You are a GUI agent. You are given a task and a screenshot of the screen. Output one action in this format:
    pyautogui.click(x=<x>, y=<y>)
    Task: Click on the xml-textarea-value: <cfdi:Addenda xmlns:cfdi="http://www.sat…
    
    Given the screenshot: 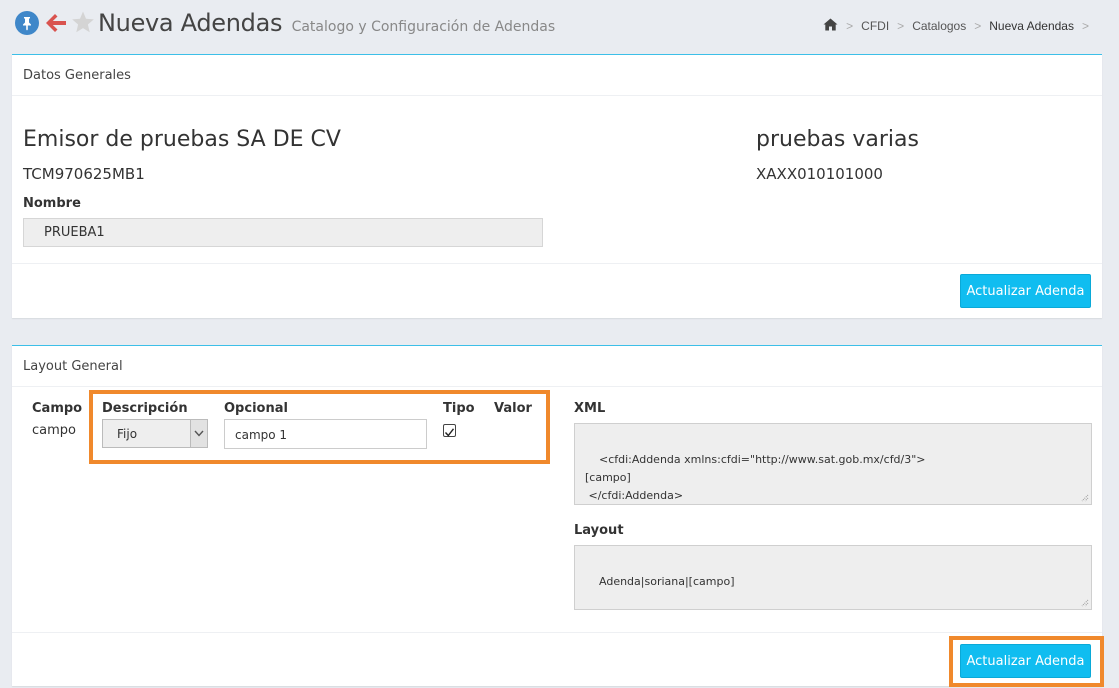 What is the action you would take?
    pyautogui.click(x=755, y=477)
    